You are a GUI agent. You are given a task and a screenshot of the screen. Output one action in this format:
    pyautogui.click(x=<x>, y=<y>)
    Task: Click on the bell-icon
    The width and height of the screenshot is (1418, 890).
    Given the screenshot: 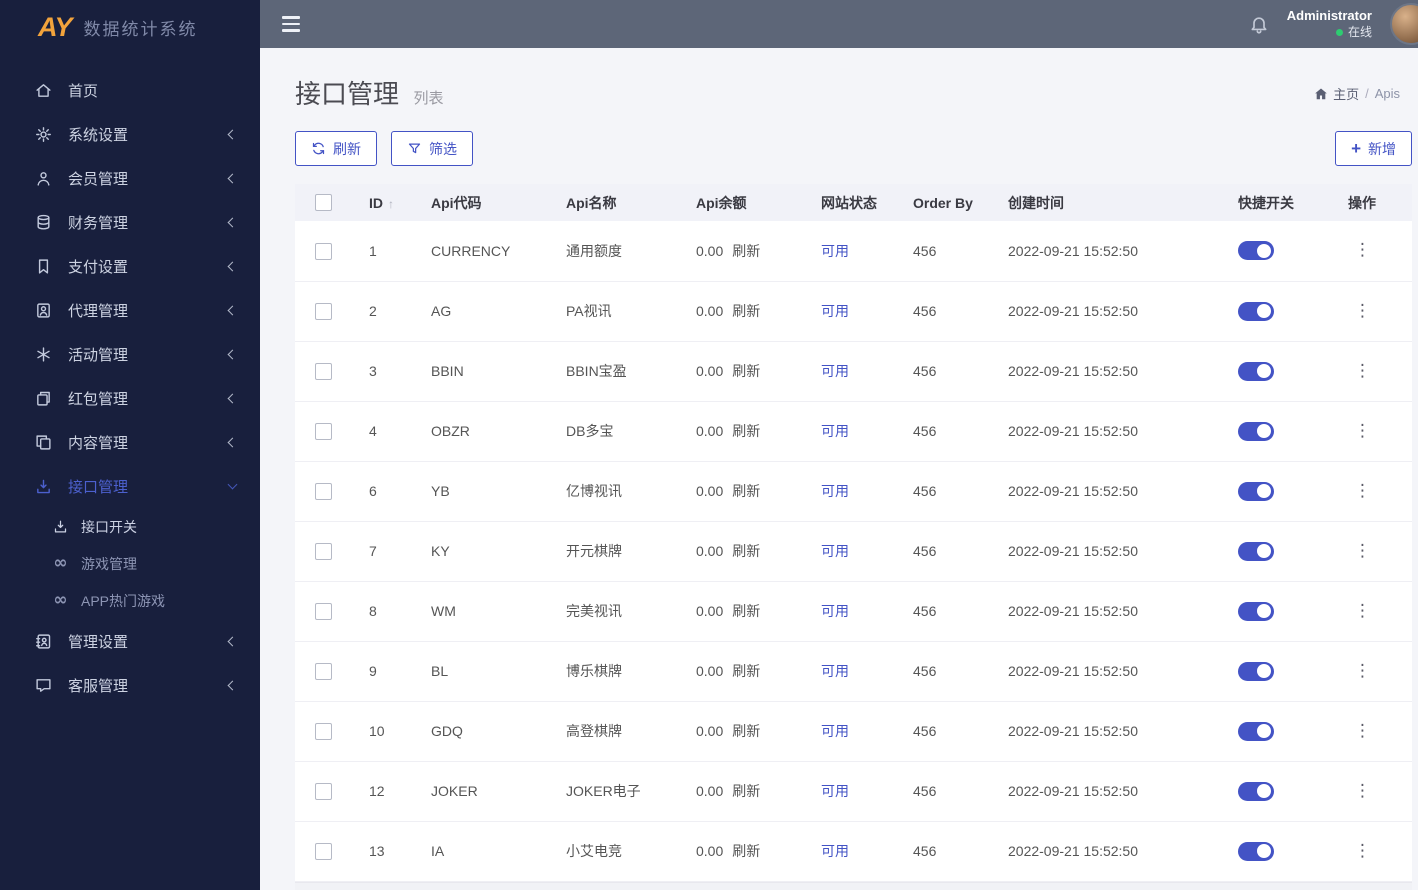 What is the action you would take?
    pyautogui.click(x=1259, y=24)
    